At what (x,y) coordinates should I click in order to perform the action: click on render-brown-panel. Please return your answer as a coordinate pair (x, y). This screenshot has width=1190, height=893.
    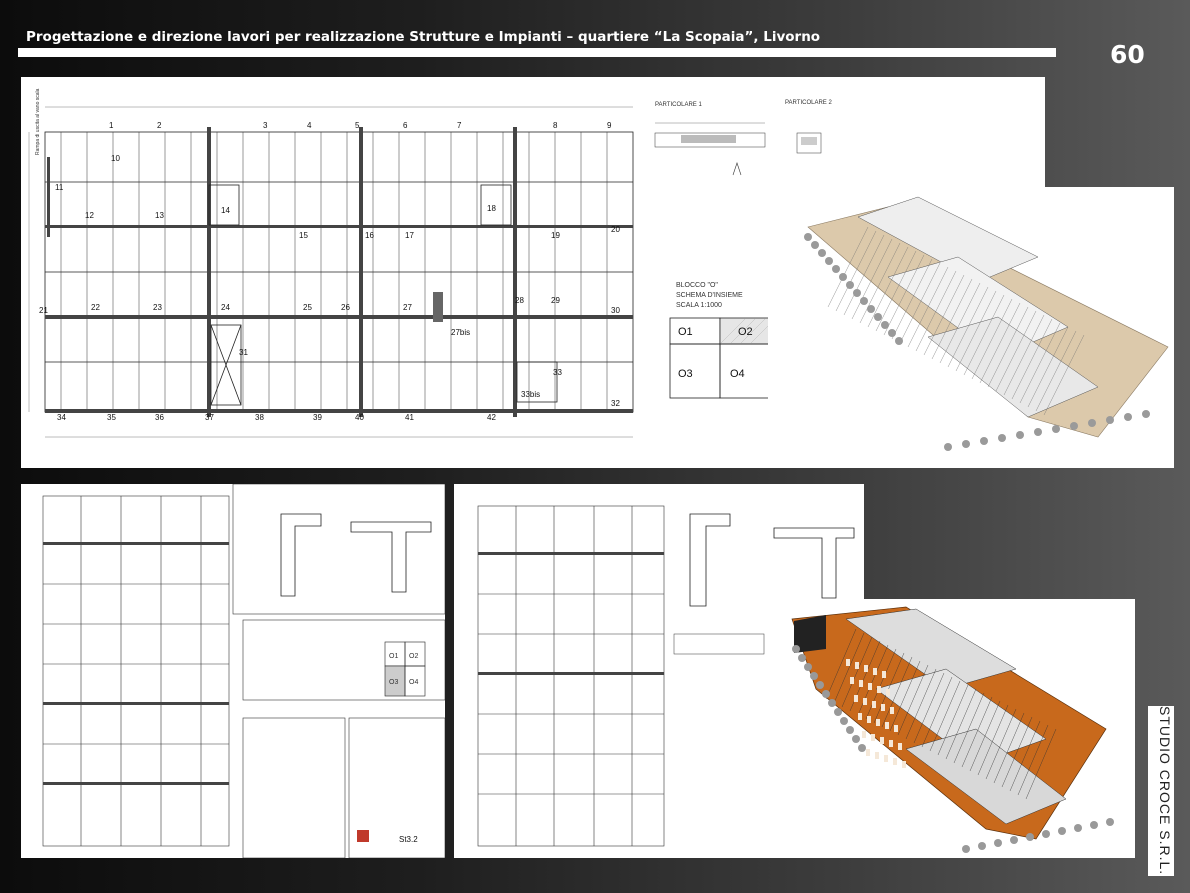
    Looking at the image, I should click on (950, 728).